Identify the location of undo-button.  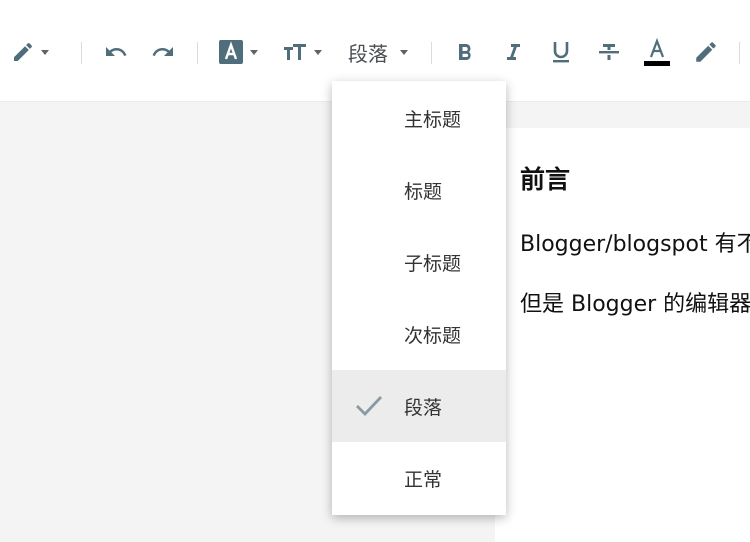
(116, 52).